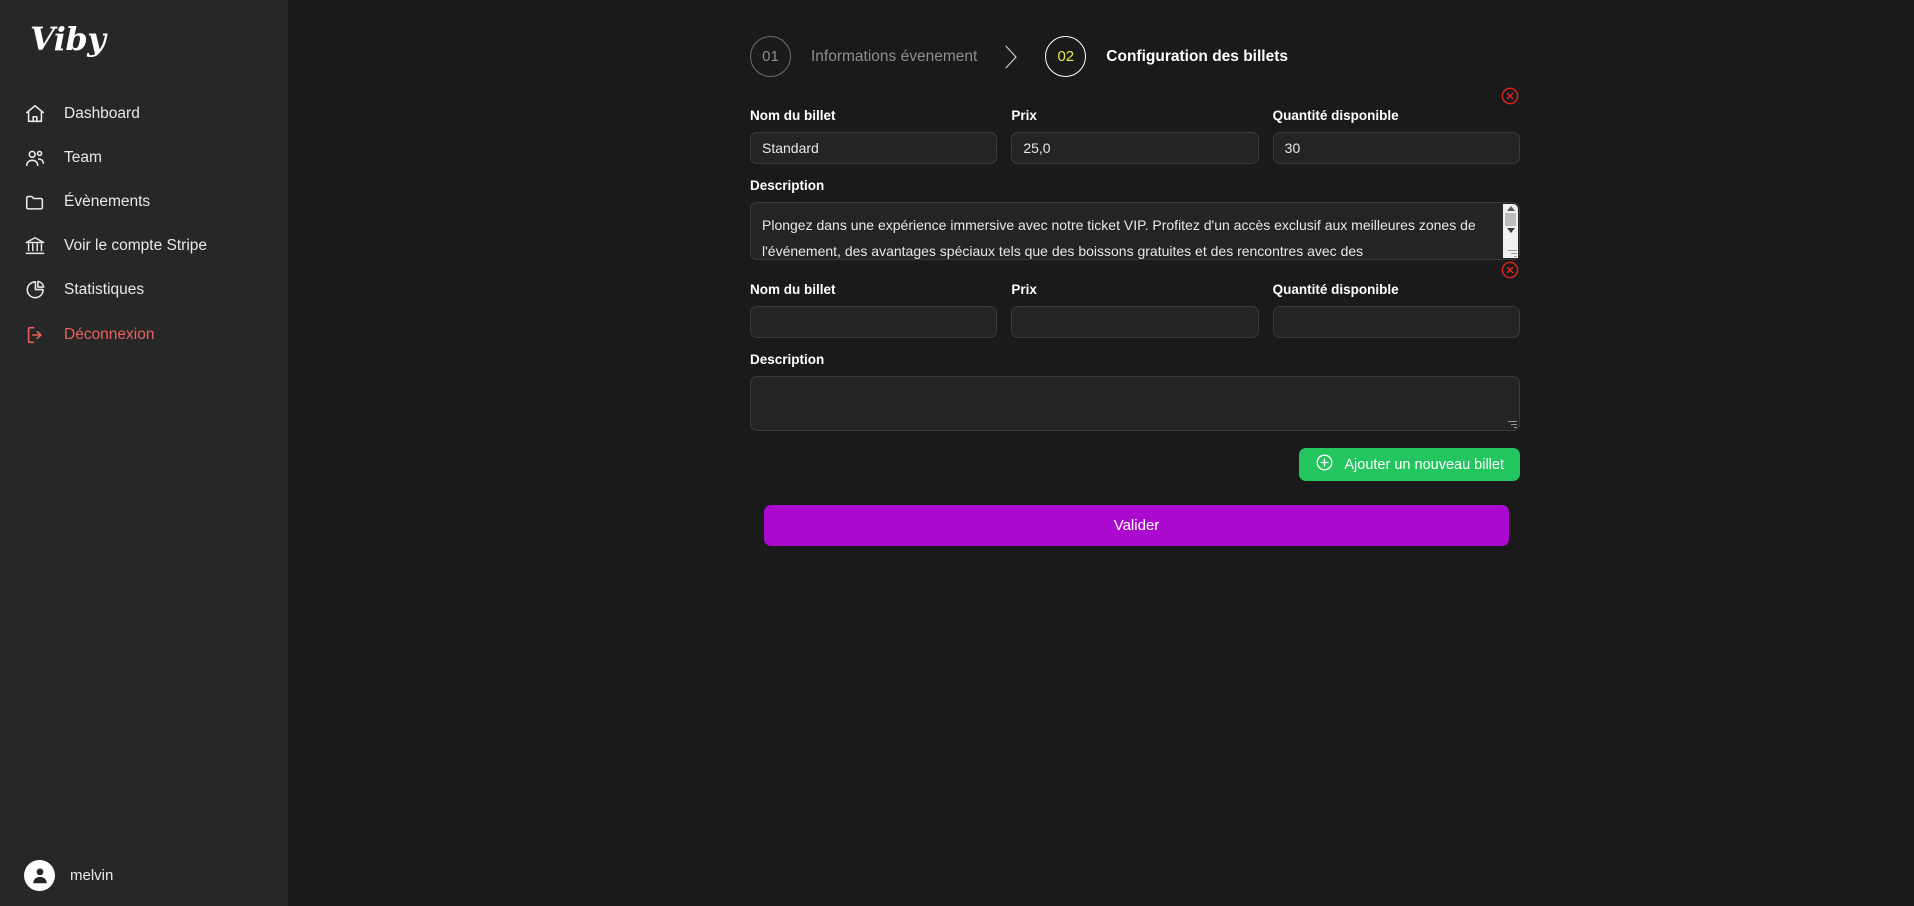 The image size is (1914, 906). What do you see at coordinates (1510, 208) in the screenshot?
I see `scroll-up-arrow-icon` at bounding box center [1510, 208].